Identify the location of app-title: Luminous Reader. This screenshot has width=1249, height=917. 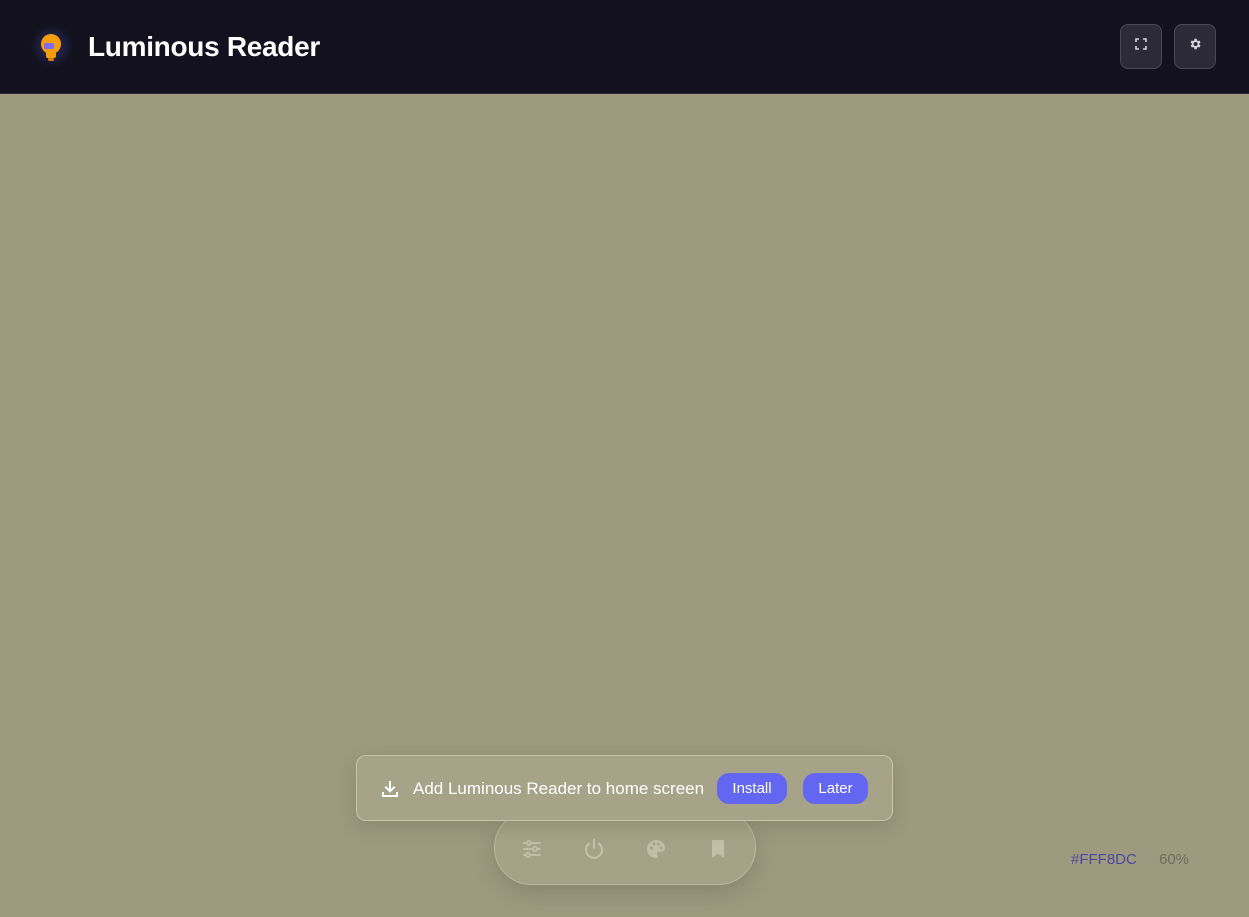
(204, 46).